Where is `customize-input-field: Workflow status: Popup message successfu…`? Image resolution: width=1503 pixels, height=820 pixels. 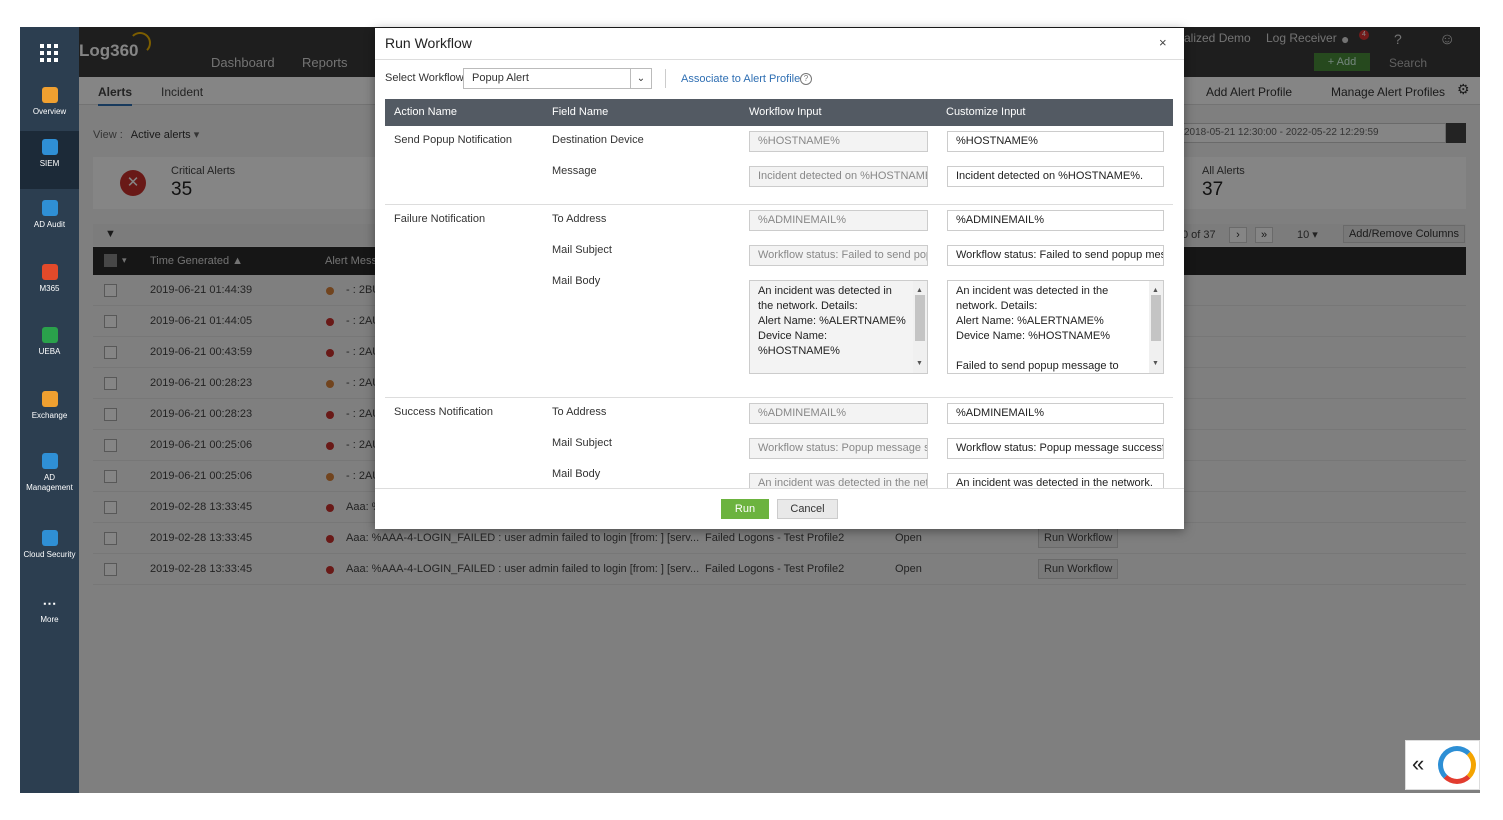
customize-input-field: Workflow status: Popup message successfu… is located at coordinates (1055, 448).